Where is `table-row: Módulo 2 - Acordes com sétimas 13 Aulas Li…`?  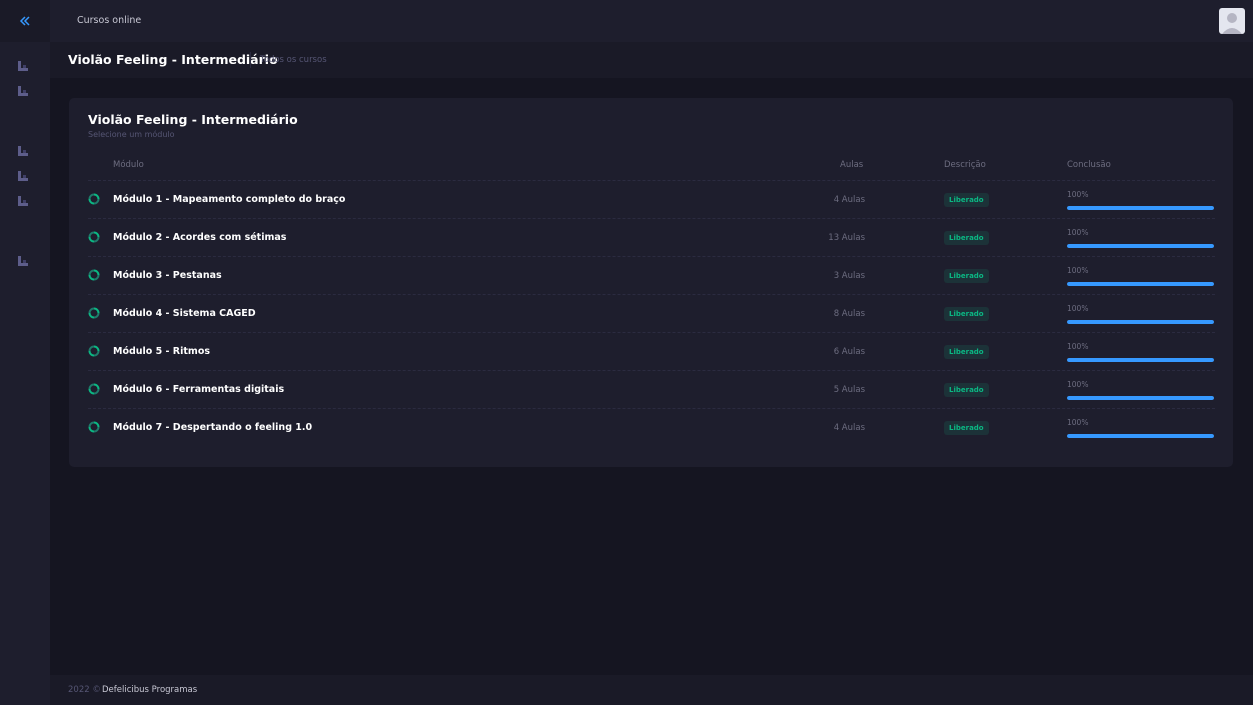 table-row: Módulo 2 - Acordes com sétimas 13 Aulas Li… is located at coordinates (651, 237).